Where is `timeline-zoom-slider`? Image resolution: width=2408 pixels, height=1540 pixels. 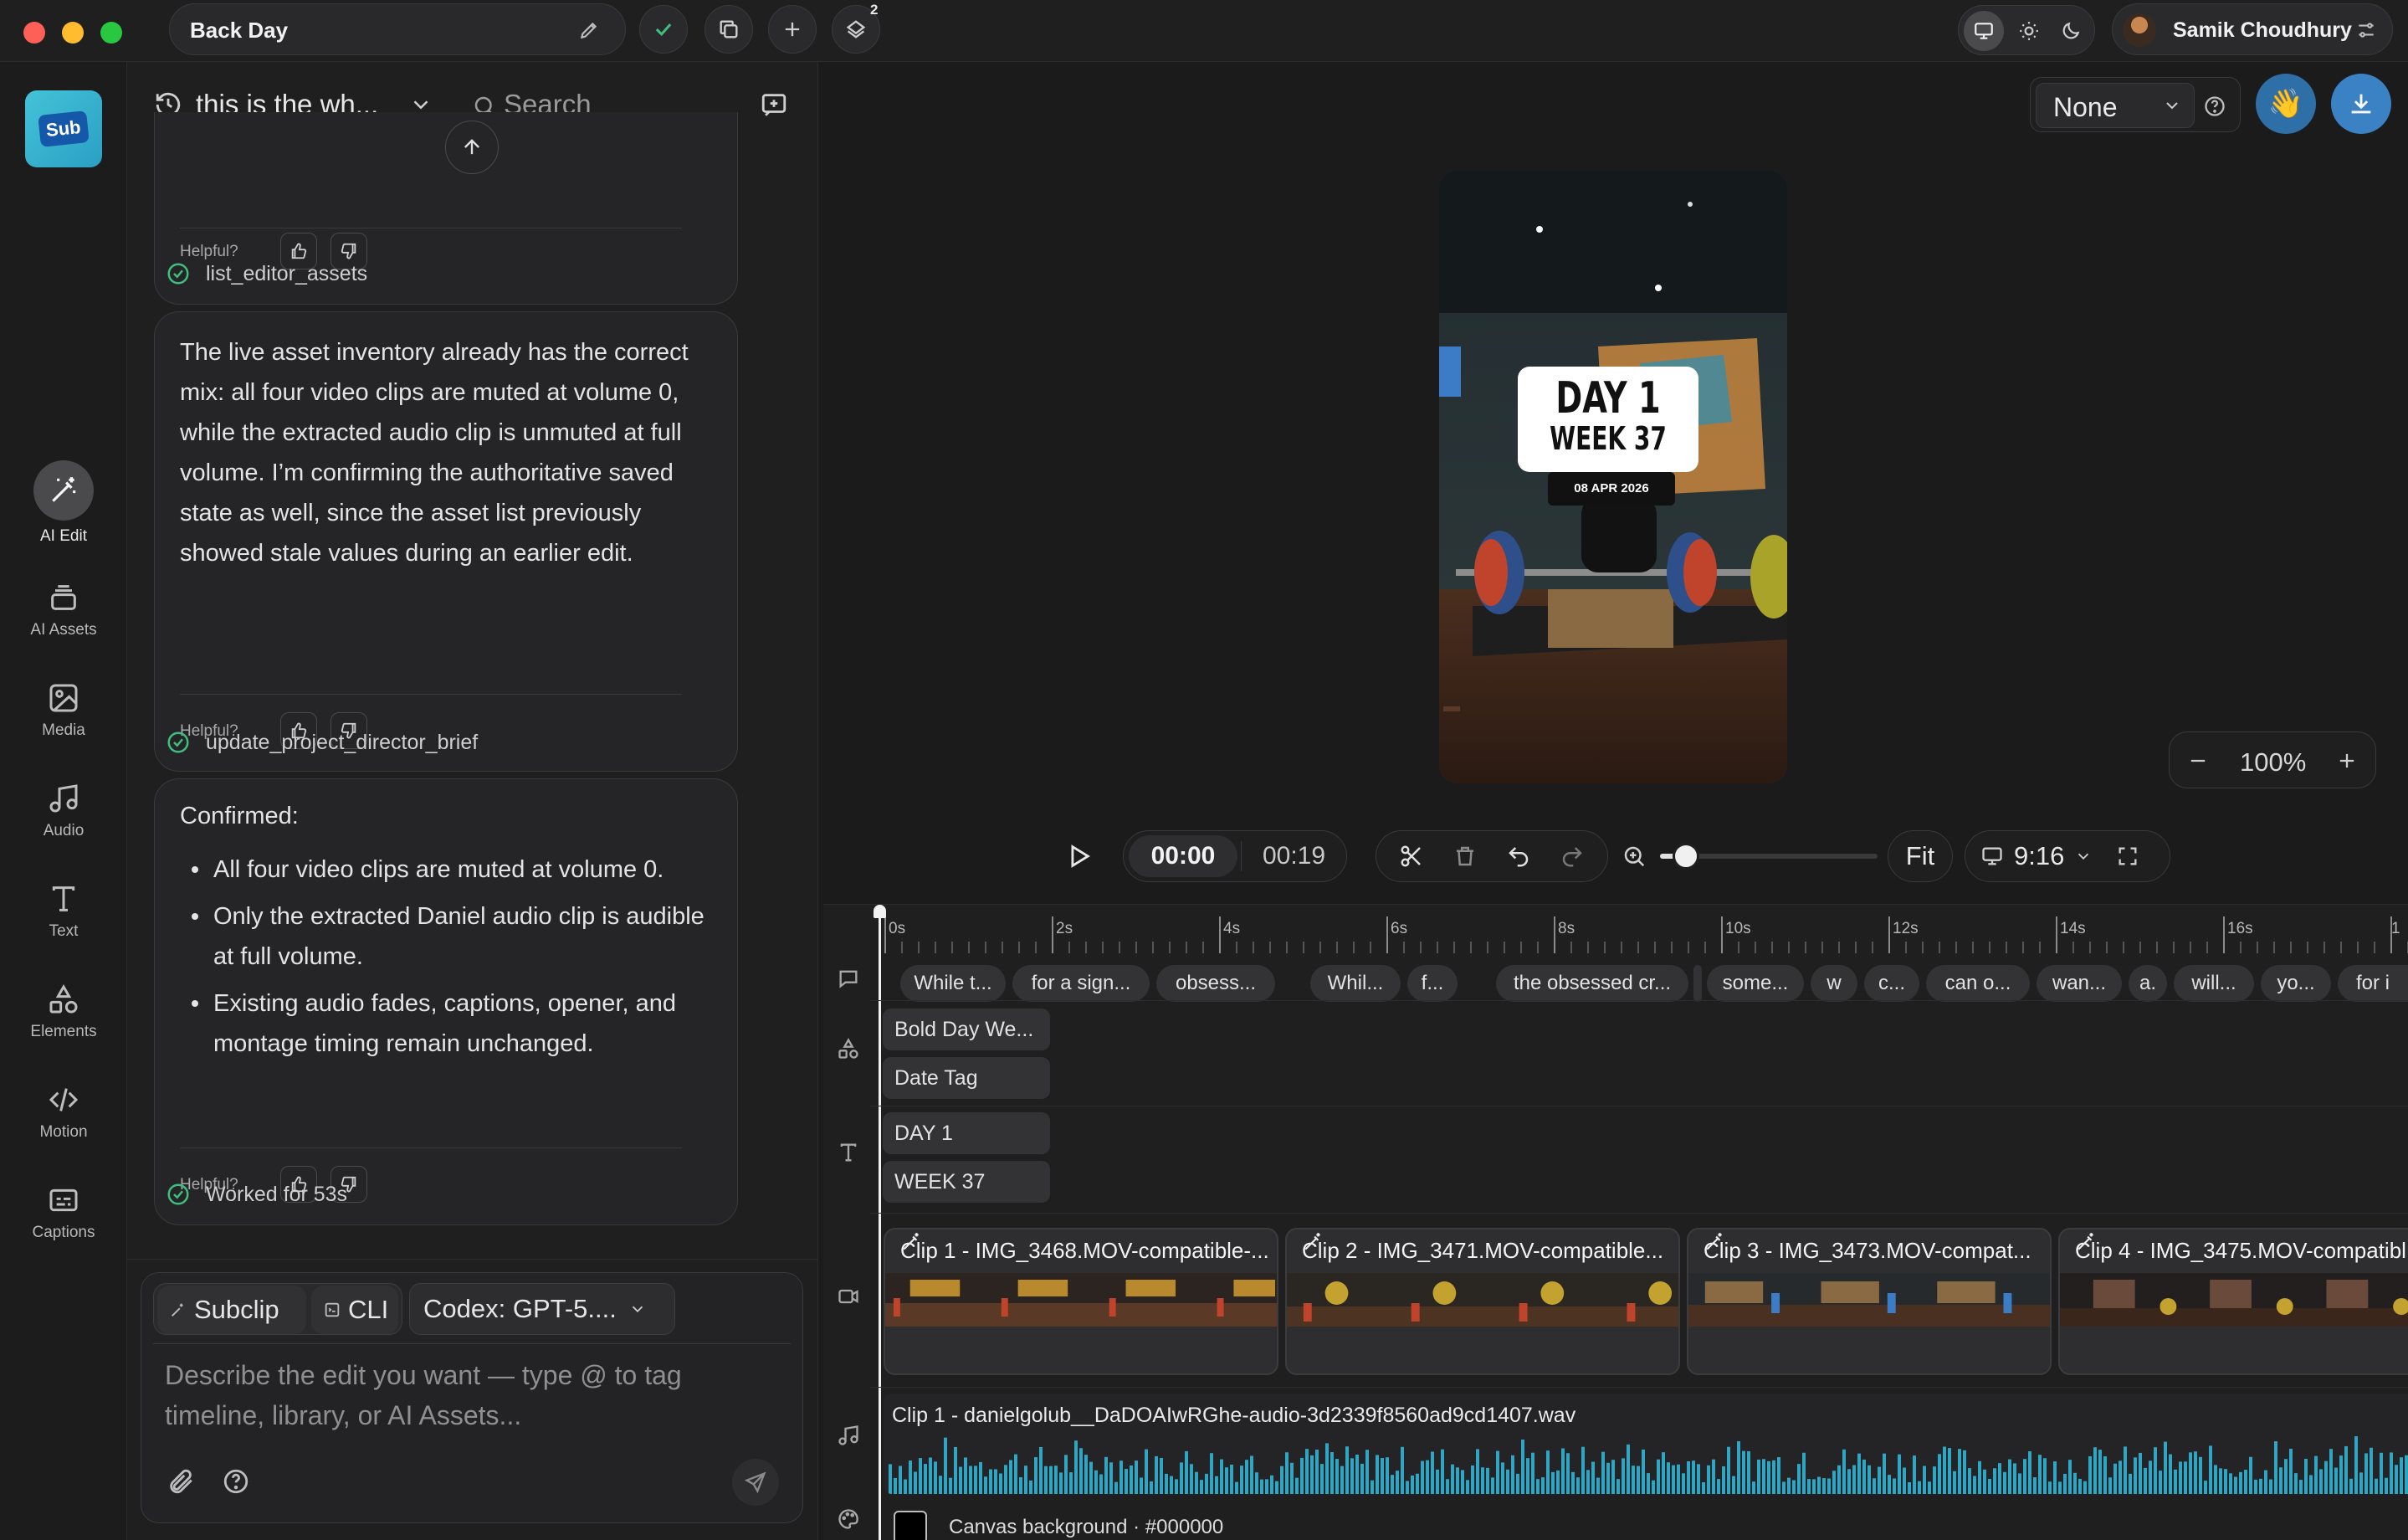 timeline-zoom-slider is located at coordinates (1769, 856).